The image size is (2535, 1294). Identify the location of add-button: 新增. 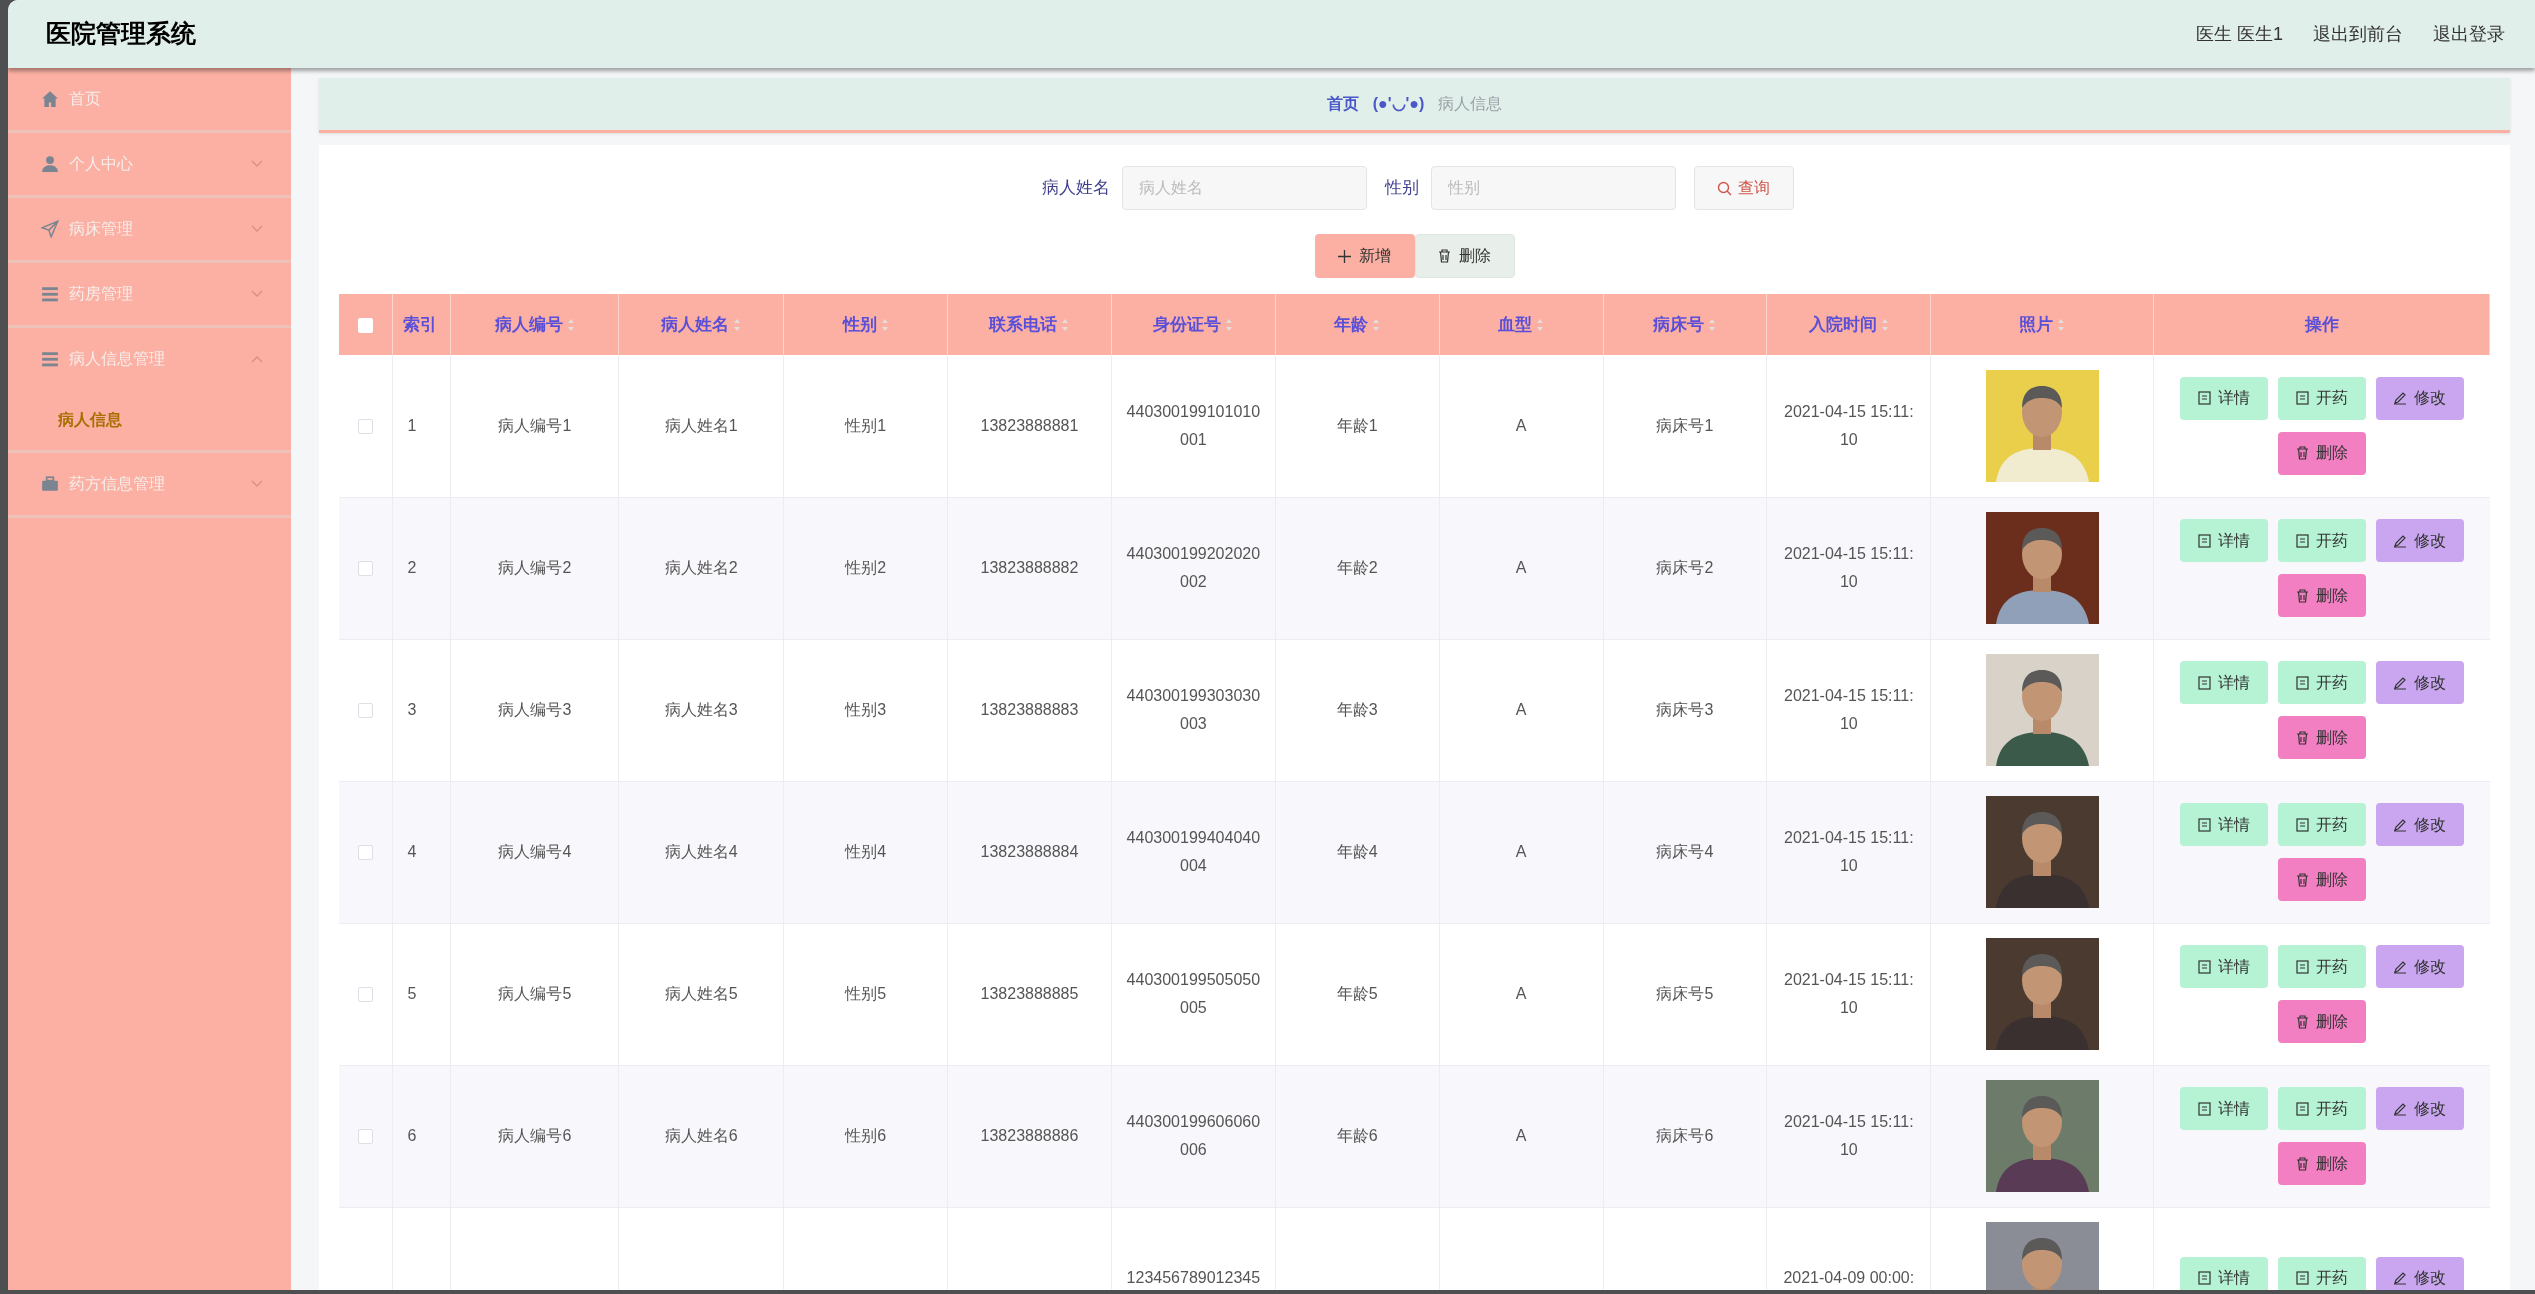
(1364, 256).